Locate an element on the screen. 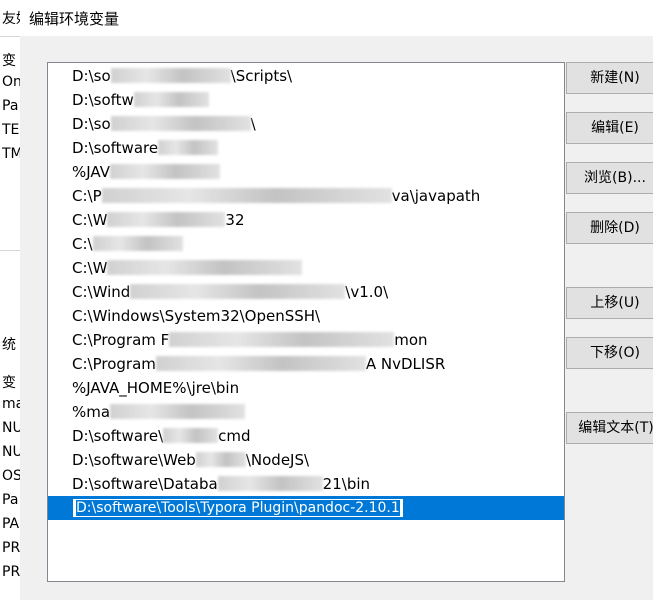 This screenshot has height=600, width=653. path-list-item: D:\so \ is located at coordinates (306, 124).